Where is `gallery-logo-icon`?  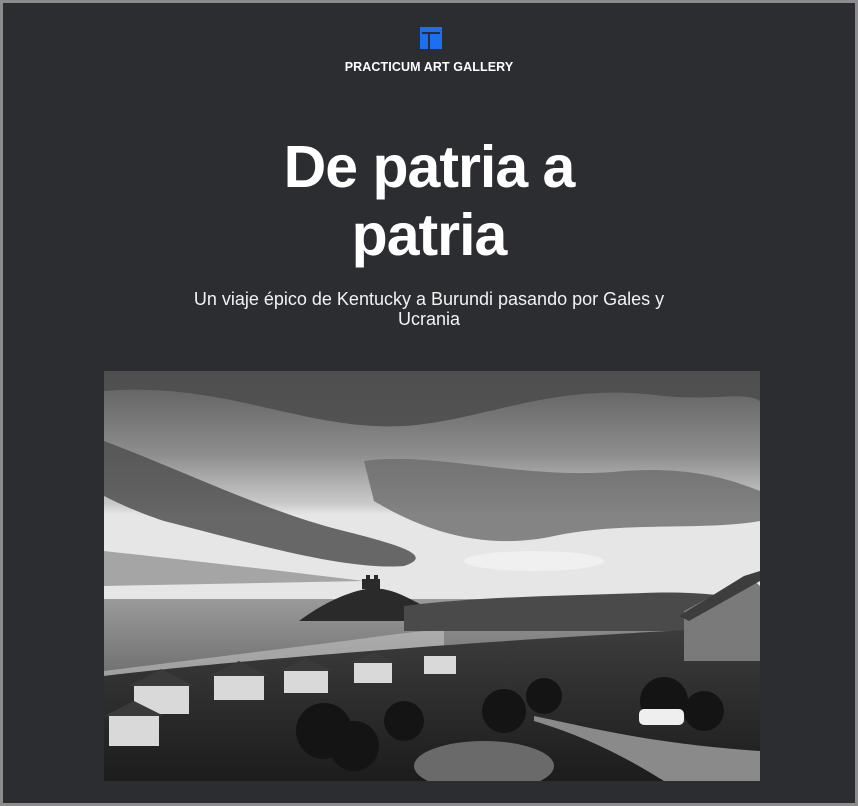
gallery-logo-icon is located at coordinates (431, 38).